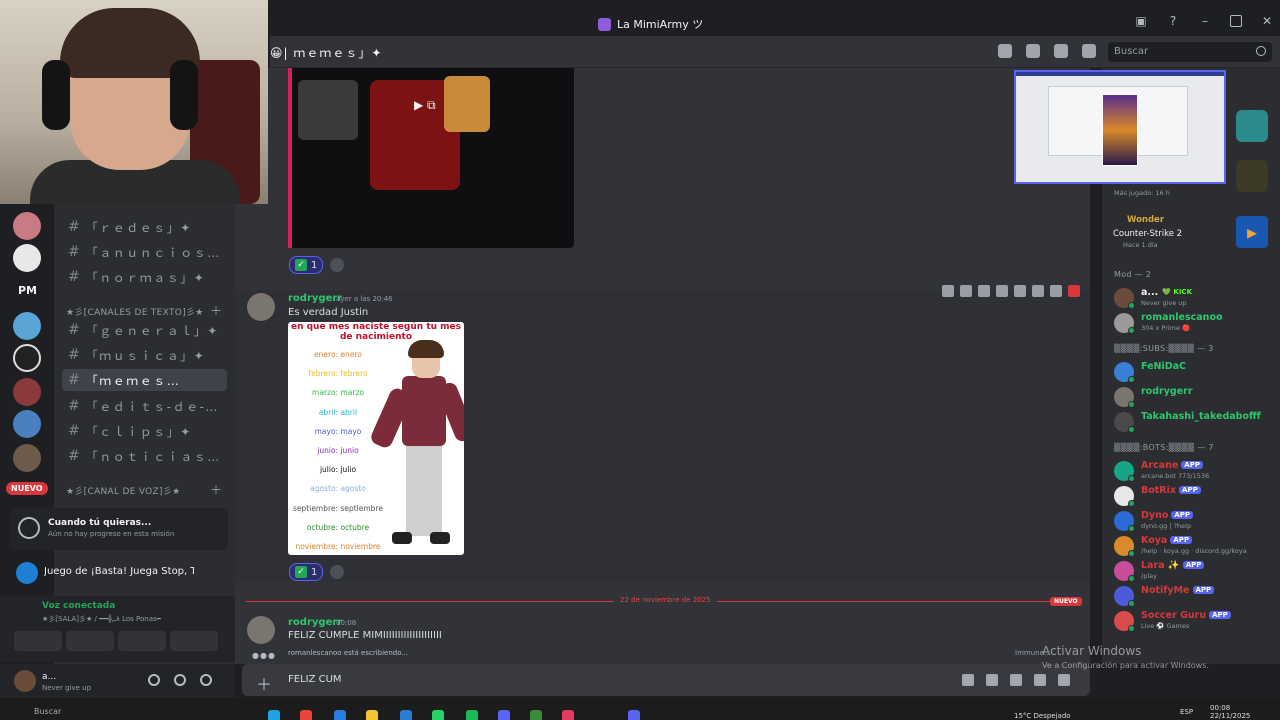 This screenshot has width=1280, height=720. Describe the element at coordinates (90, 641) in the screenshot. I see `screen-share-button` at that location.